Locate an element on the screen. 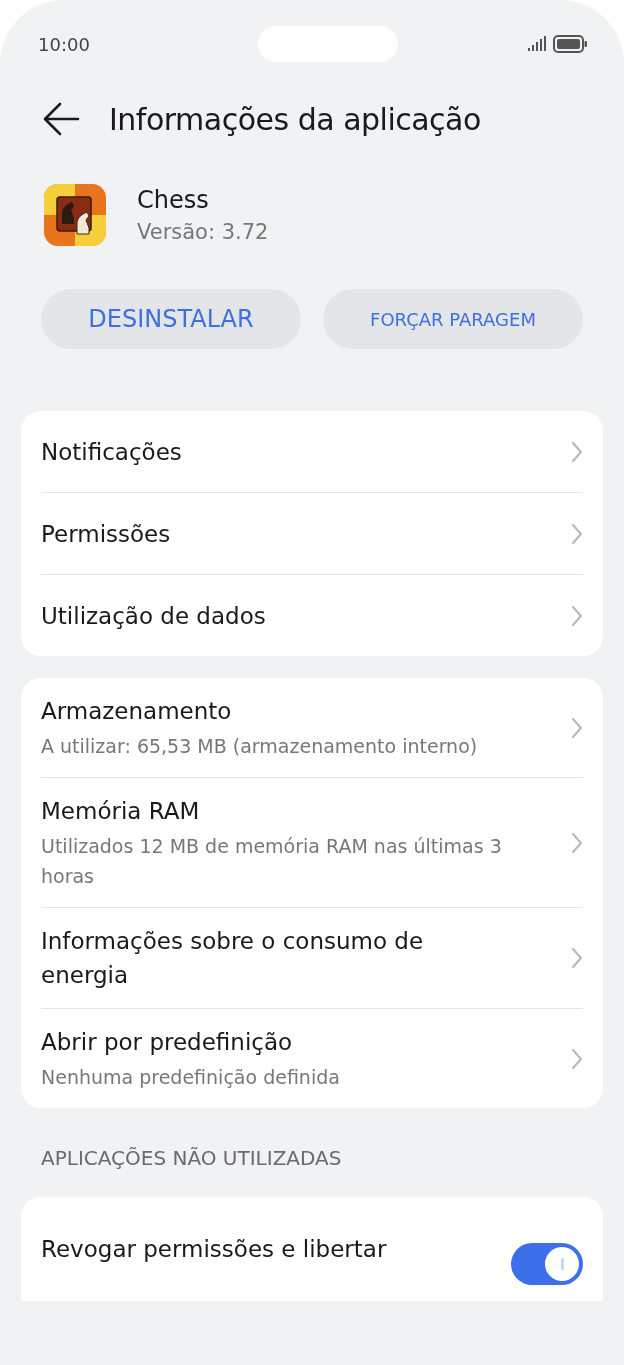 The image size is (624, 1365). row-title: Armazenamento is located at coordinates (137, 711).